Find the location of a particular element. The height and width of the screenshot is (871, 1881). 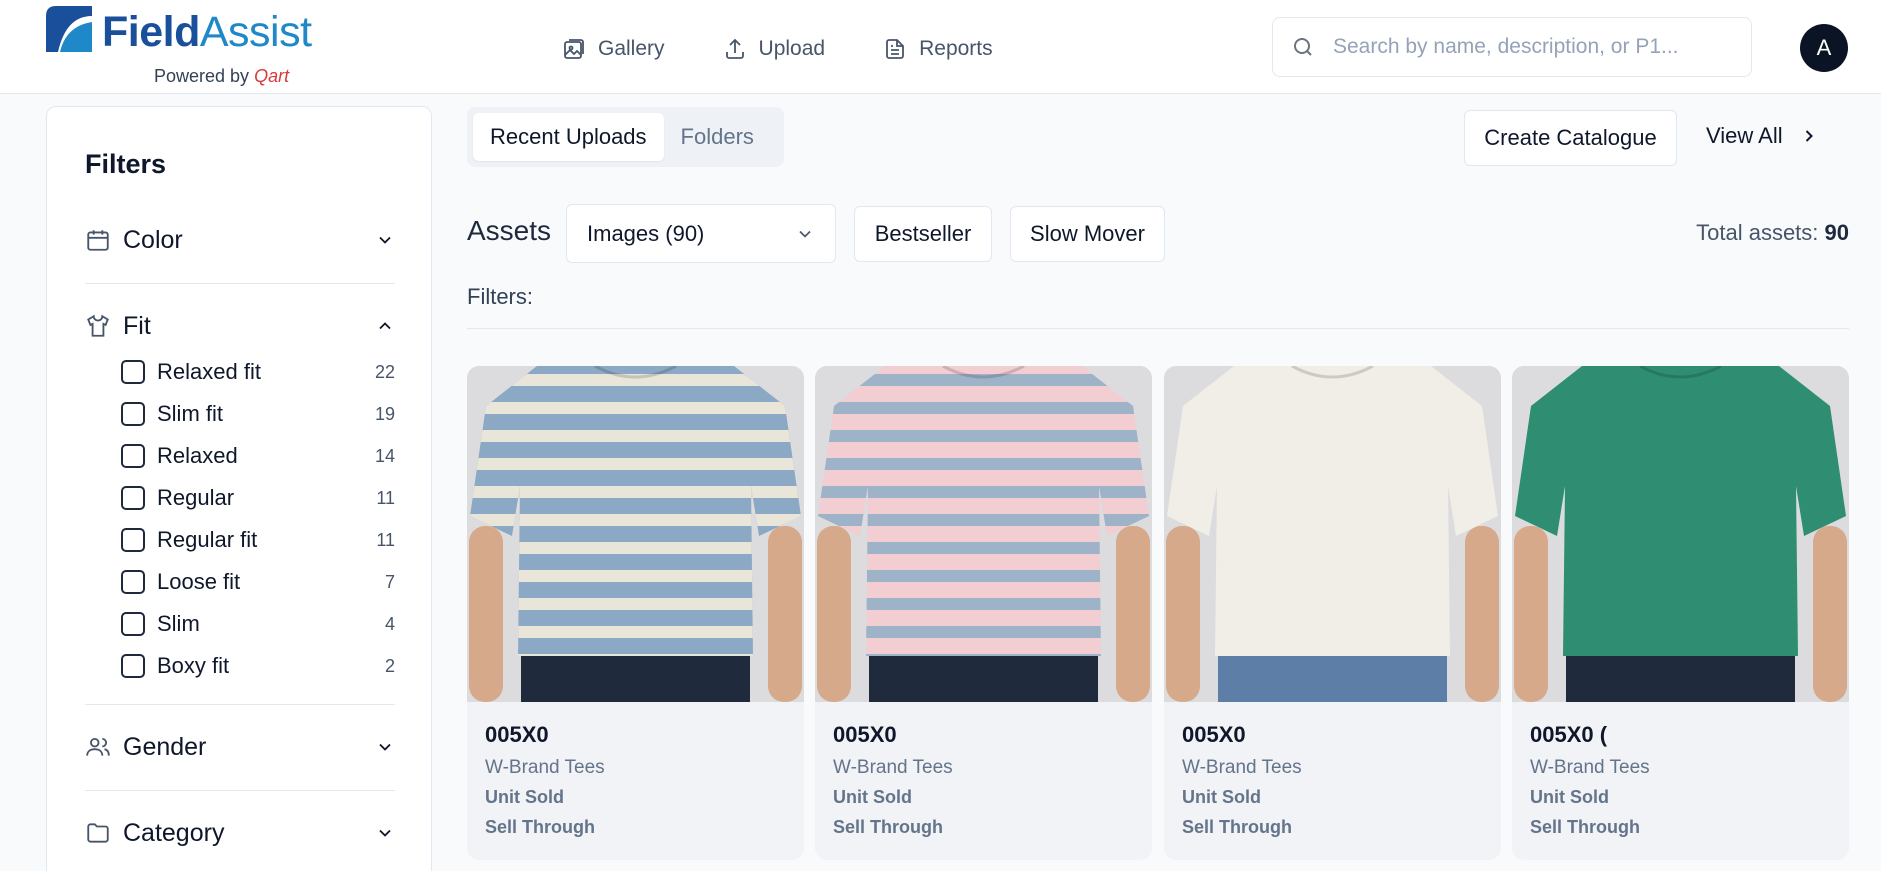

gallery-icon is located at coordinates (574, 49).